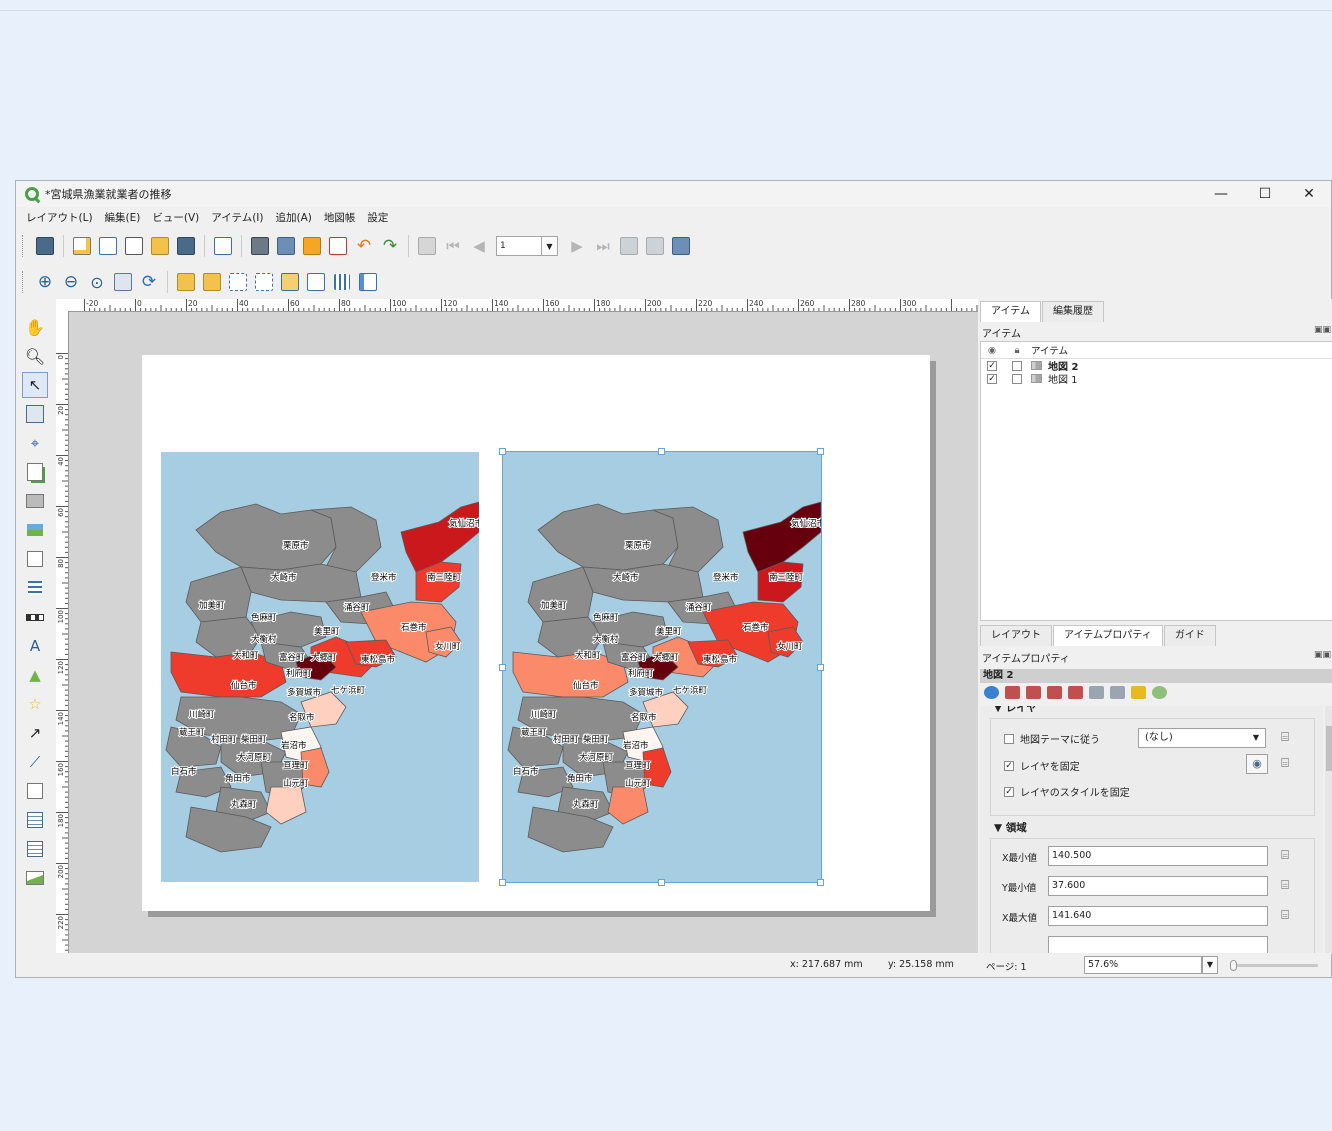 This screenshot has height=1131, width=1332. I want to click on lock-items-button, so click(186, 282).